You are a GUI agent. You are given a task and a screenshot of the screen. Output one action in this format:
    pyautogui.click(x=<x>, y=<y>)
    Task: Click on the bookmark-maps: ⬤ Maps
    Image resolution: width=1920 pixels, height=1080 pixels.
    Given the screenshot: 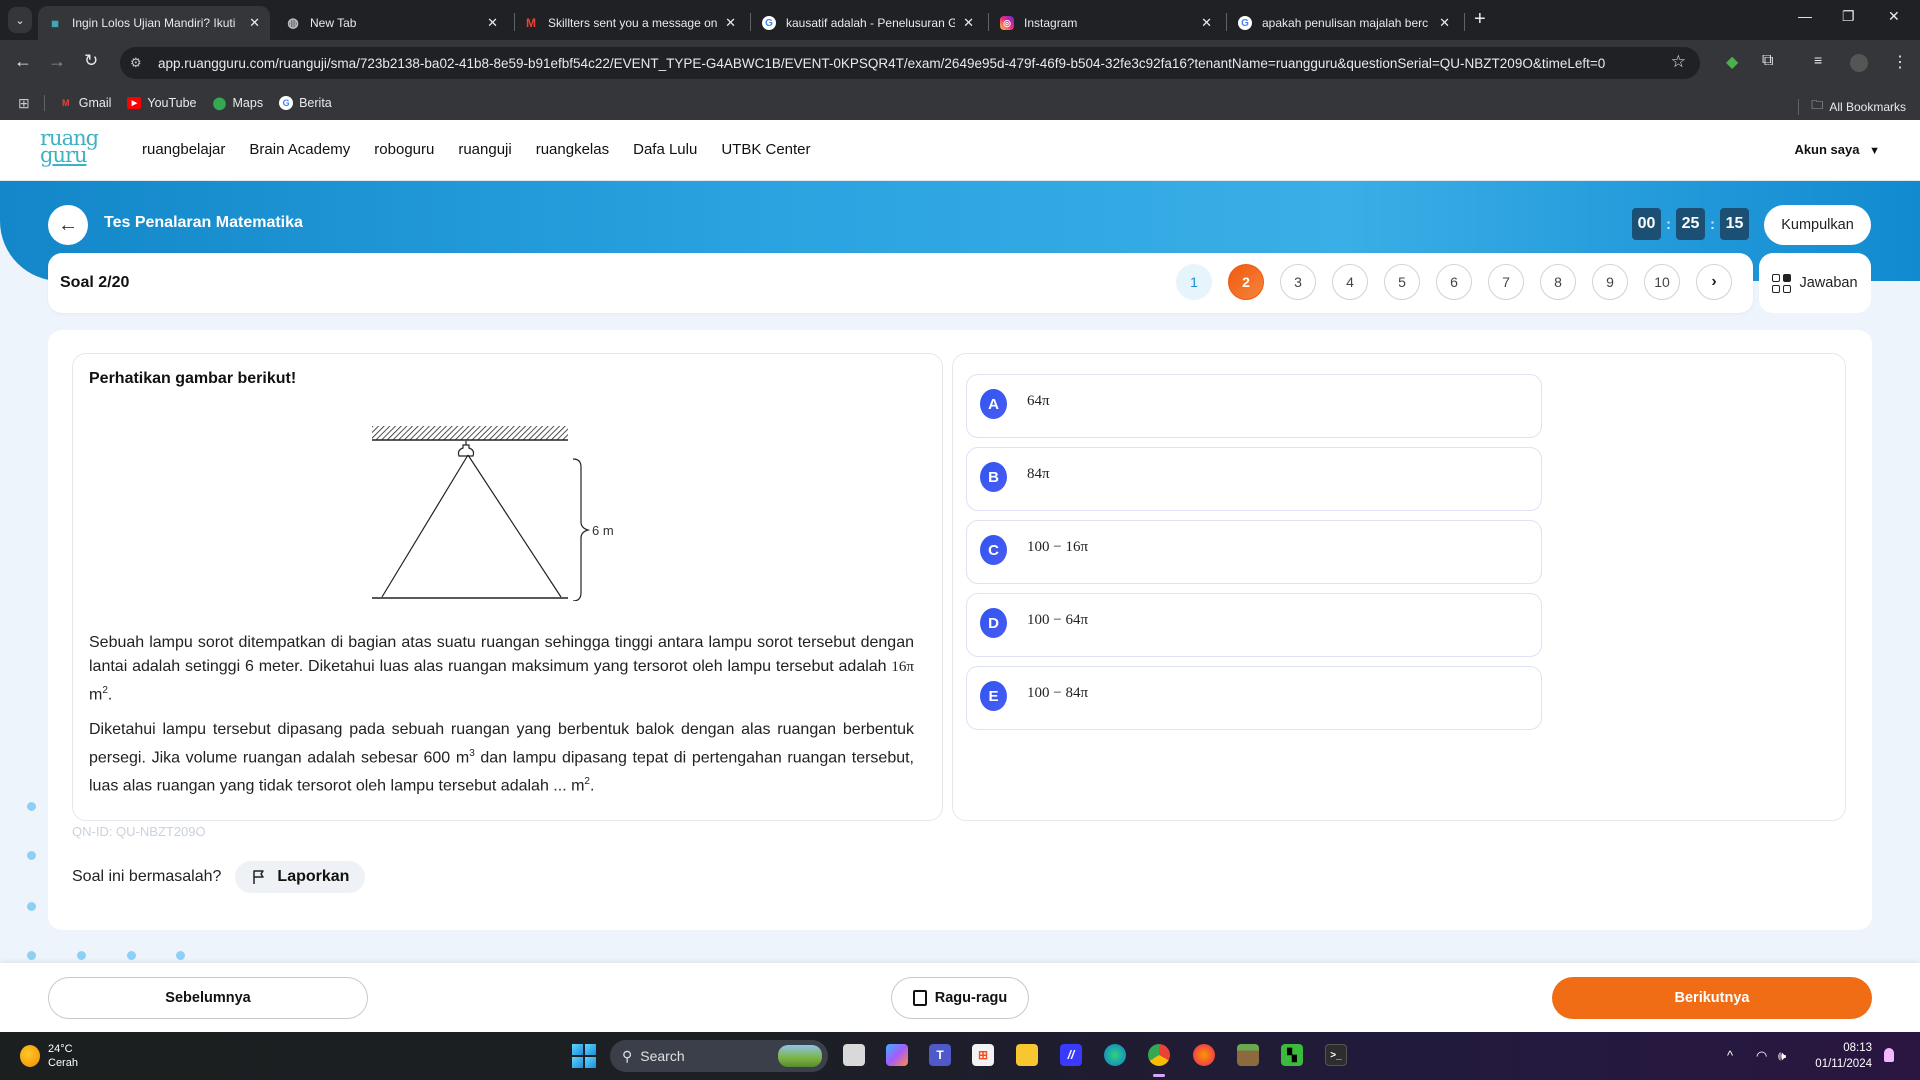 What is the action you would take?
    pyautogui.click(x=238, y=103)
    